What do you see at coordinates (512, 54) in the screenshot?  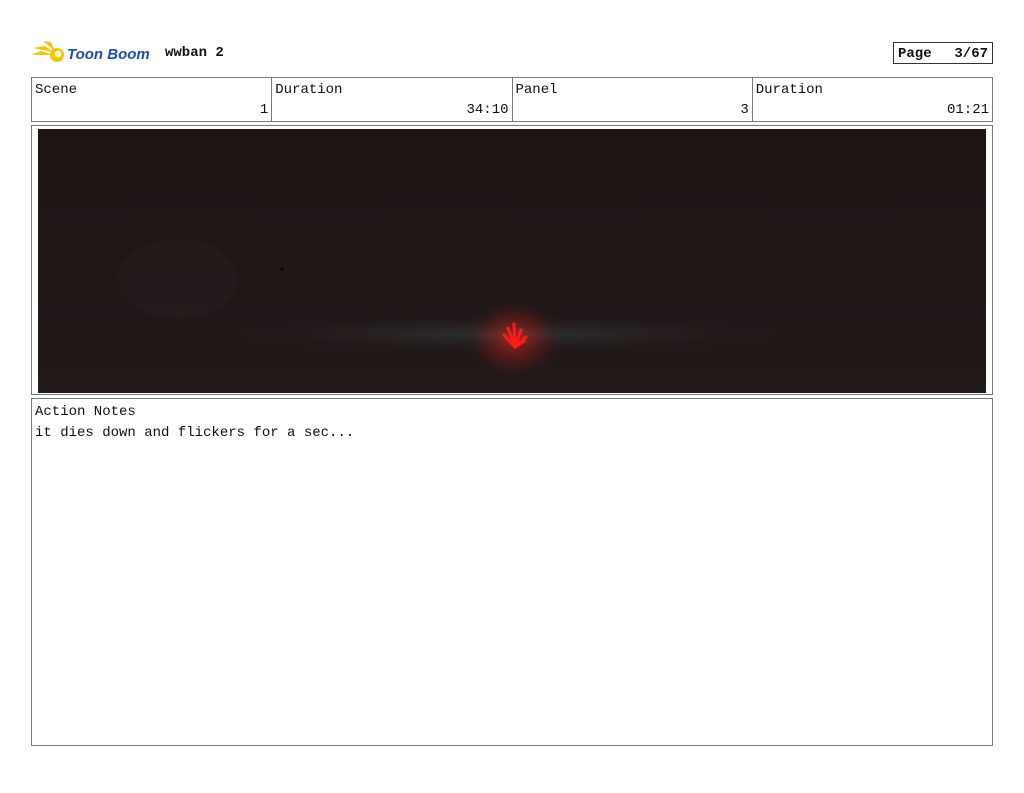 I see `page-header: Toon Boom wwban 2 Page 3/67` at bounding box center [512, 54].